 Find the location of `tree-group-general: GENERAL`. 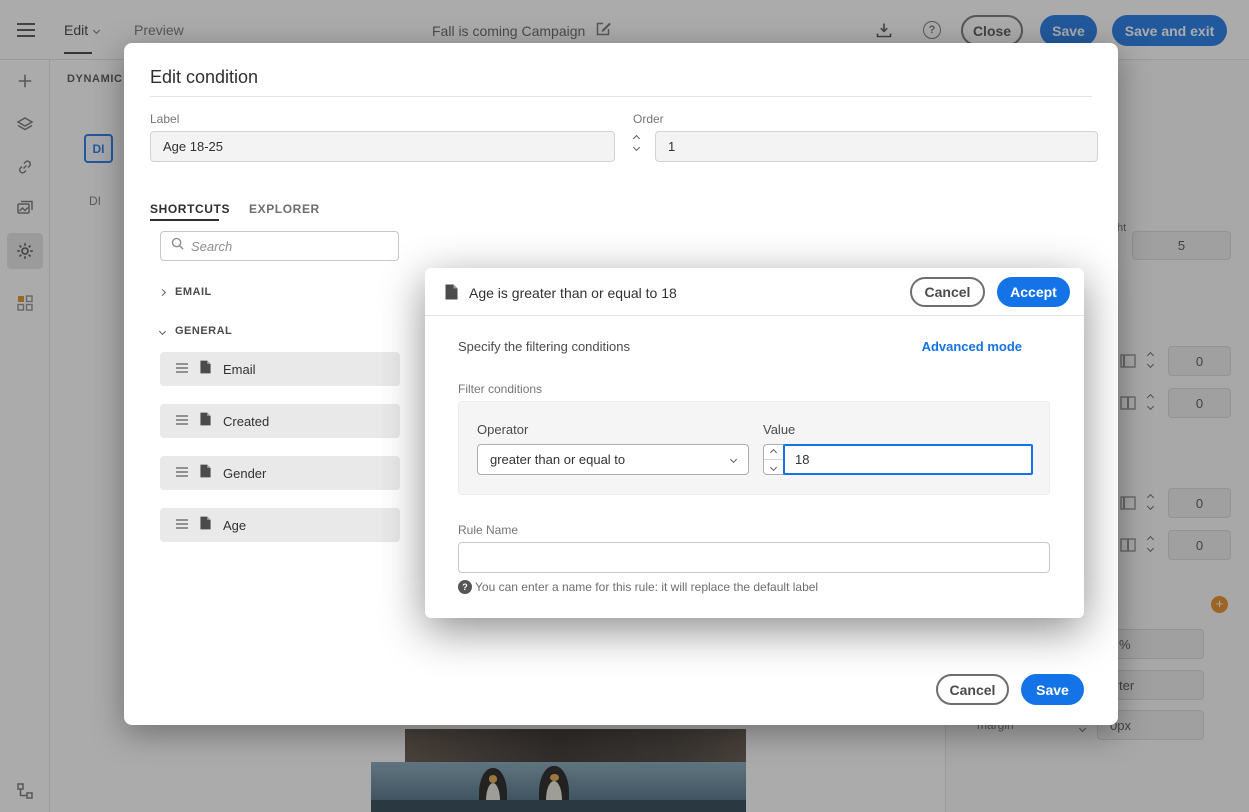

tree-group-general: GENERAL is located at coordinates (195, 331).